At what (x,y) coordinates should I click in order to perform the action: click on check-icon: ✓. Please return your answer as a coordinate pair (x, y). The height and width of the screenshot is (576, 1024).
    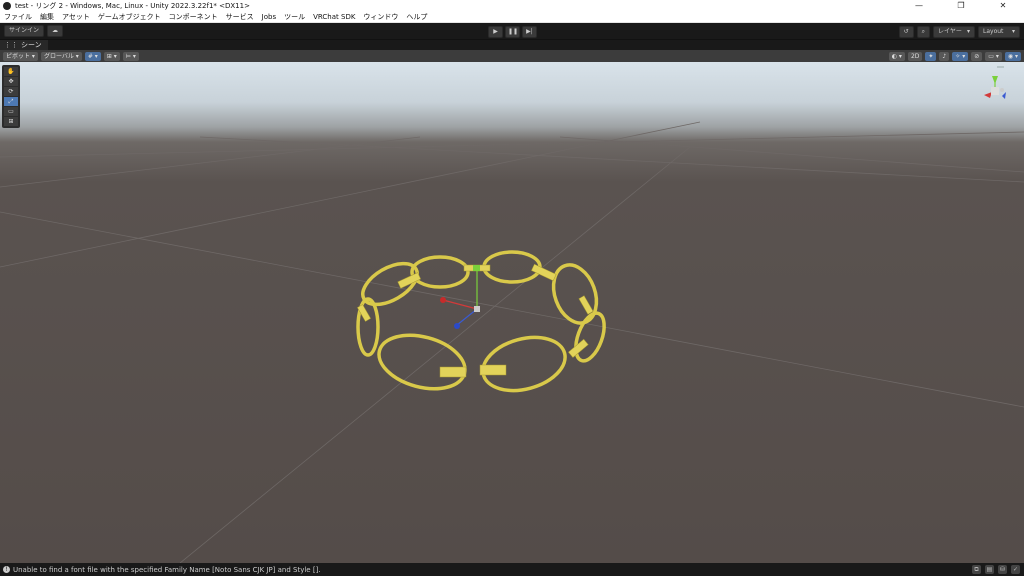
    Looking at the image, I should click on (1015, 569).